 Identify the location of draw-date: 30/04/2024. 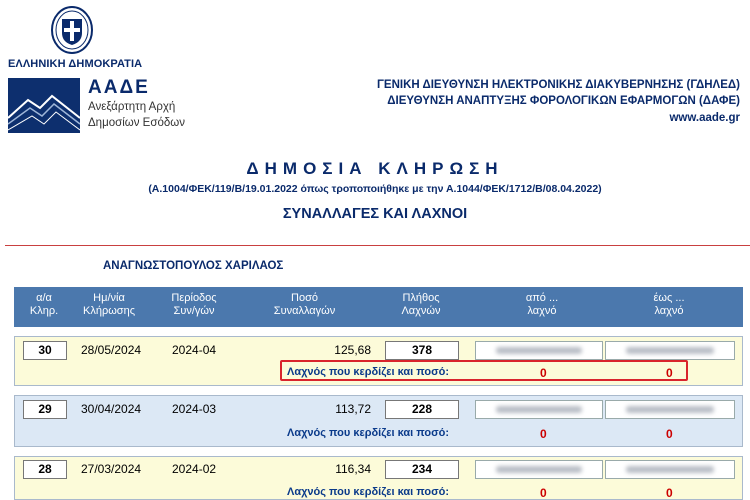
(111, 409).